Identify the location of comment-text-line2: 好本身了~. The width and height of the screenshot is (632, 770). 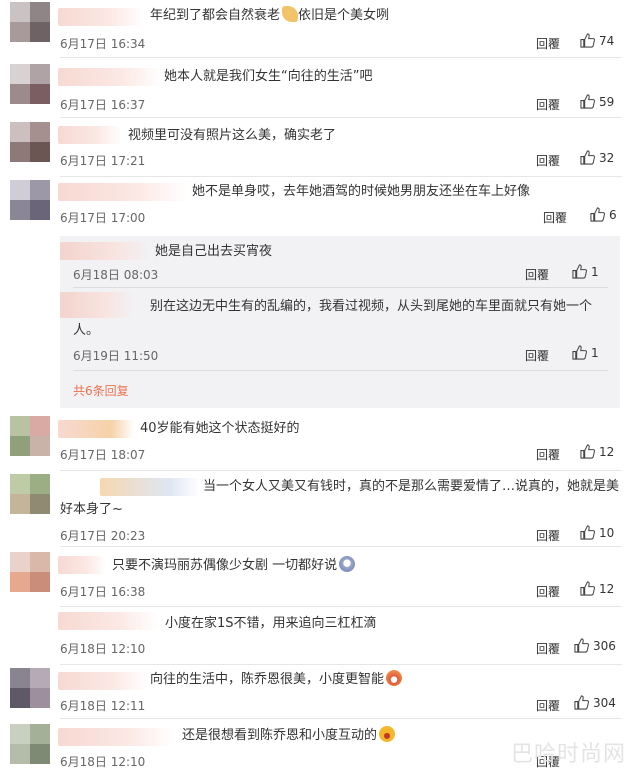
(91, 509).